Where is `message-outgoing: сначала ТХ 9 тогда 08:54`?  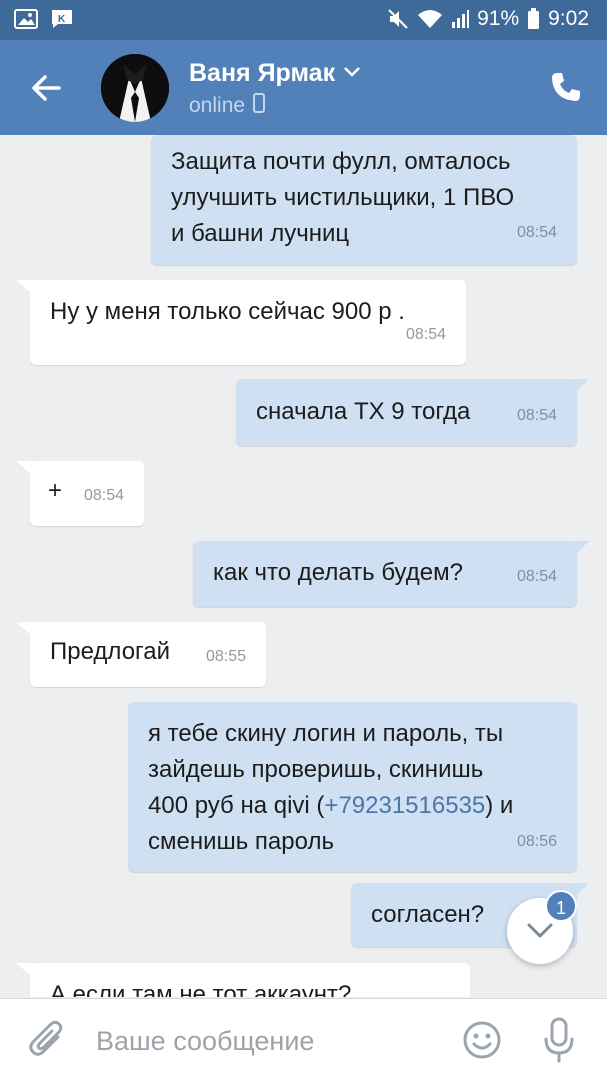 message-outgoing: сначала ТХ 9 тогда 08:54 is located at coordinates (412, 412).